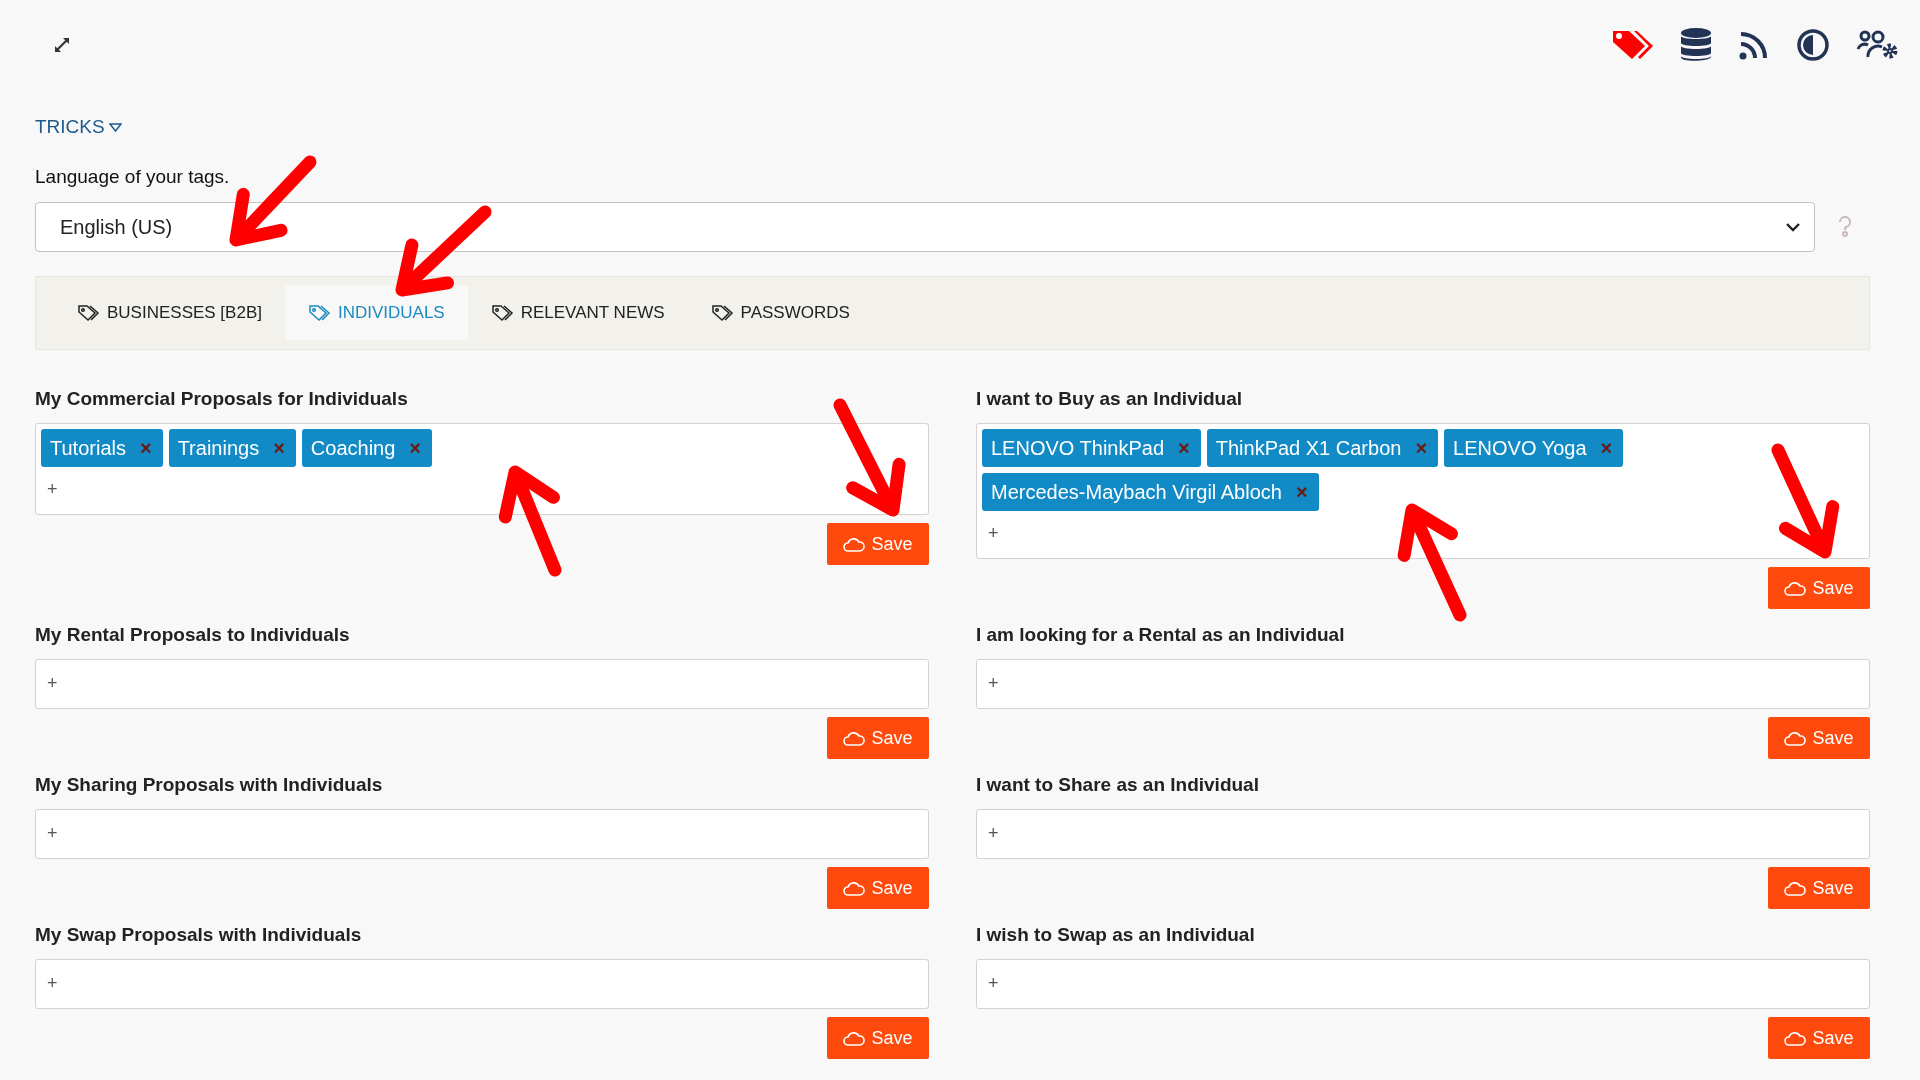 This screenshot has height=1080, width=1920. Describe the element at coordinates (222, 399) in the screenshot. I see `section-title: My Commercial Proposals for Individuals` at that location.